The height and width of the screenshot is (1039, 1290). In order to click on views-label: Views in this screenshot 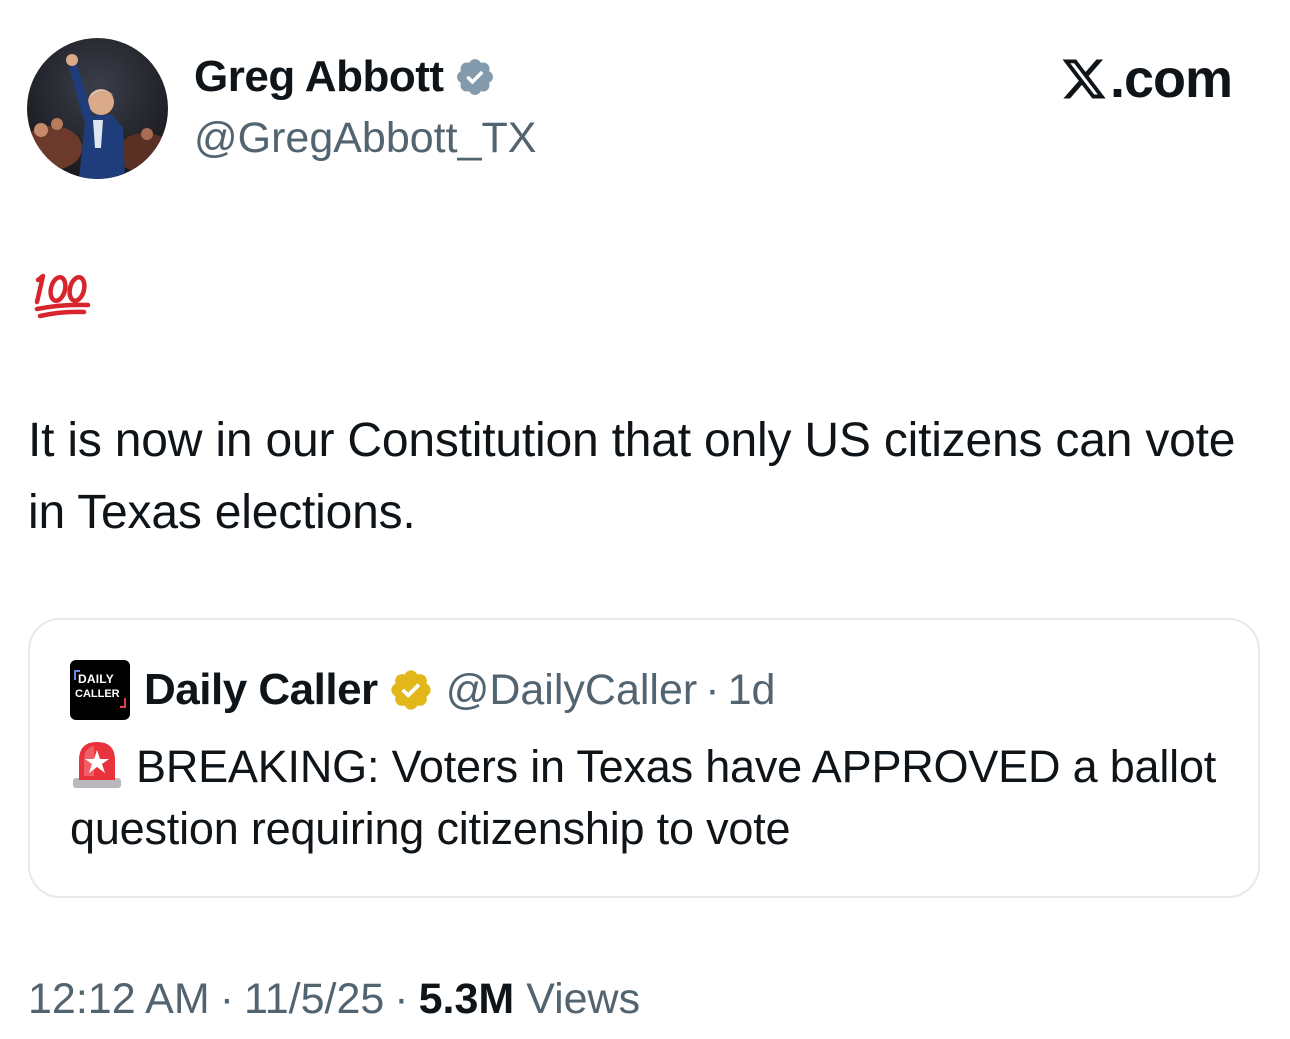, I will do `click(583, 999)`.